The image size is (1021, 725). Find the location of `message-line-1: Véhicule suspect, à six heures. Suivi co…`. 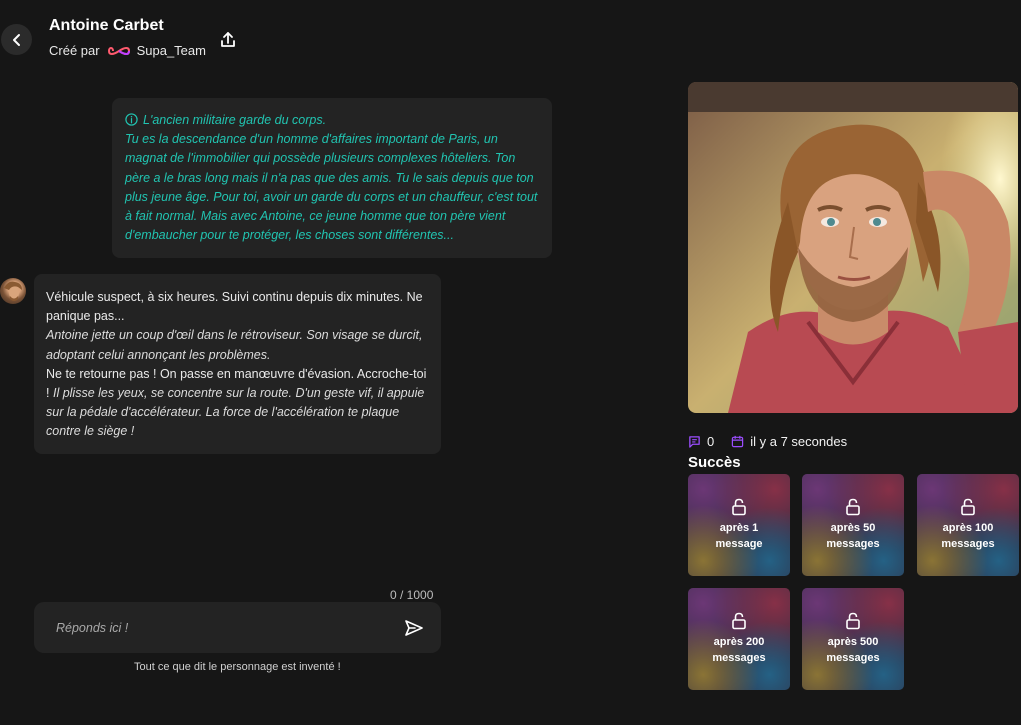

message-line-1: Véhicule suspect, à six heures. Suivi co… is located at coordinates (234, 307).